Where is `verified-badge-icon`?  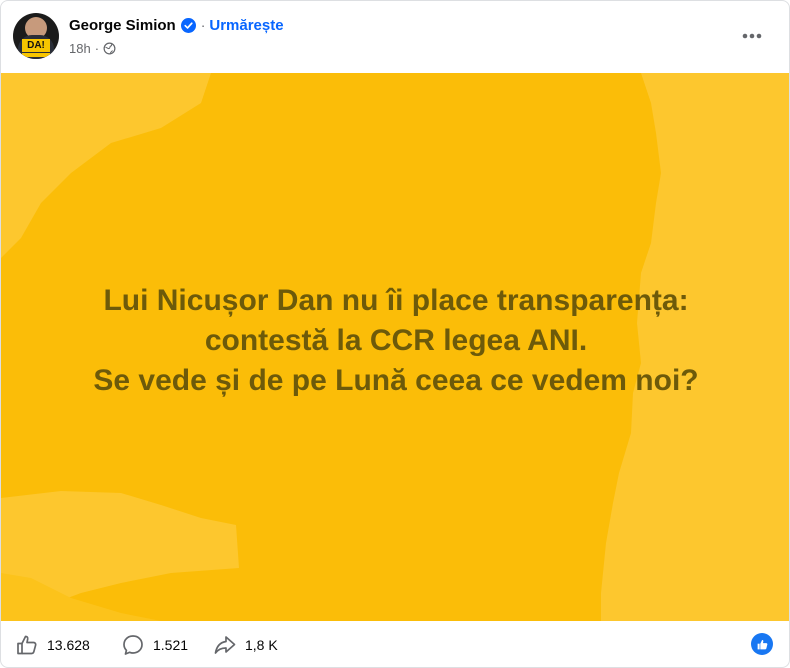 verified-badge-icon is located at coordinates (188, 25).